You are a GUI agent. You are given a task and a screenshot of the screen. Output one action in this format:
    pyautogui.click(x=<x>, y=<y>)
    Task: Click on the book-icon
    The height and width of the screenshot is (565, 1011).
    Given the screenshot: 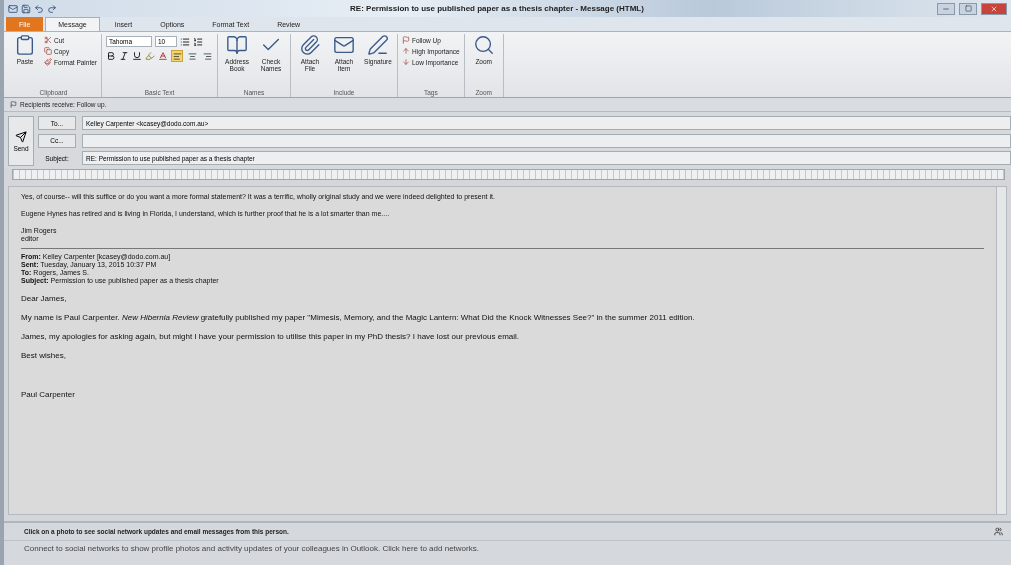 What is the action you would take?
    pyautogui.click(x=237, y=45)
    